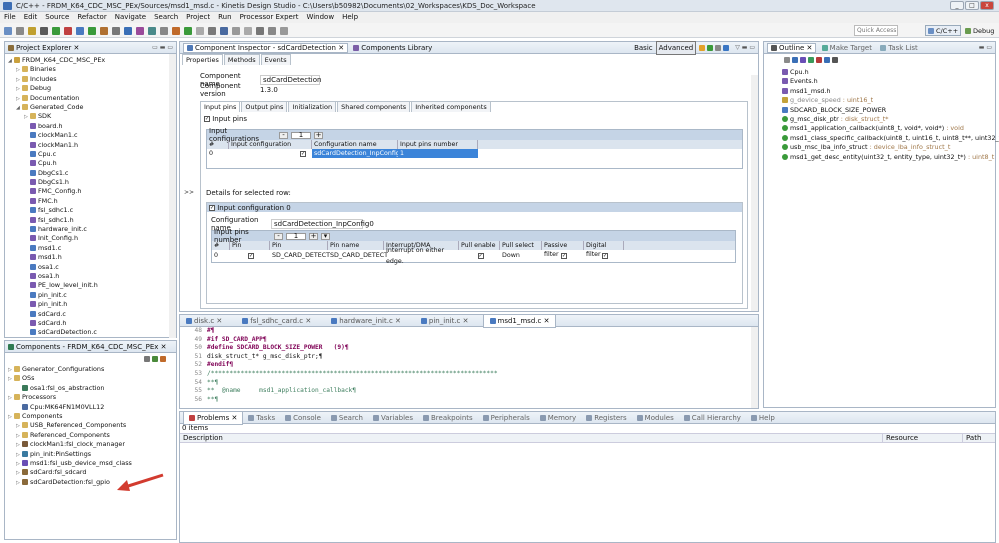 The image size is (999, 543). Describe the element at coordinates (92, 126) in the screenshot. I see `tree-item: board.h` at that location.